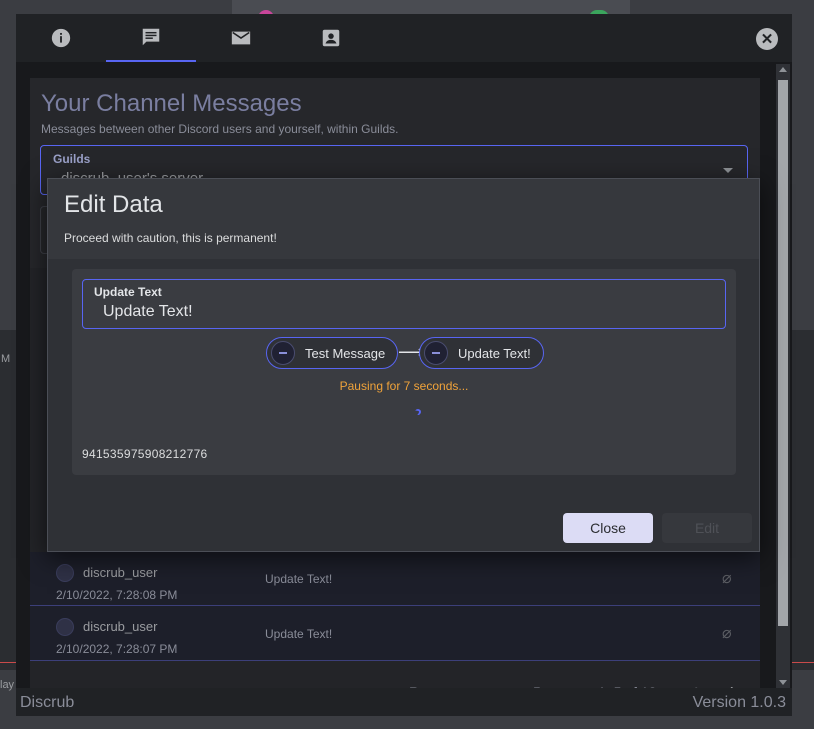 This screenshot has height=729, width=814. What do you see at coordinates (145, 454) in the screenshot?
I see `message-id: 941535975908212776` at bounding box center [145, 454].